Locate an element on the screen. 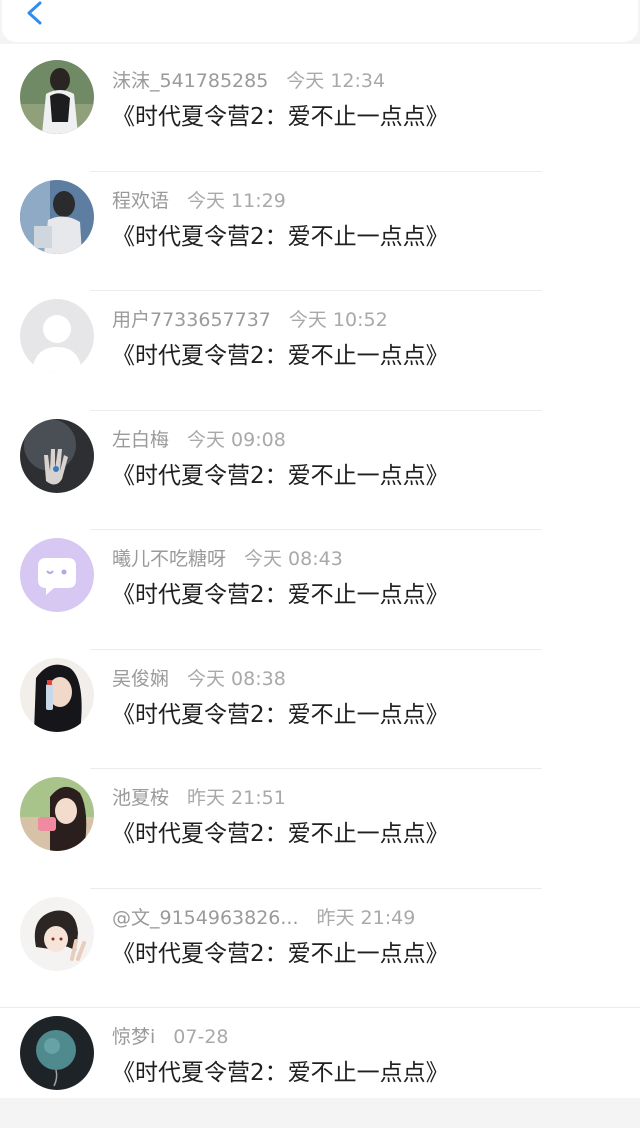 The image size is (640, 1128). username: 惊梦i is located at coordinates (133, 1037).